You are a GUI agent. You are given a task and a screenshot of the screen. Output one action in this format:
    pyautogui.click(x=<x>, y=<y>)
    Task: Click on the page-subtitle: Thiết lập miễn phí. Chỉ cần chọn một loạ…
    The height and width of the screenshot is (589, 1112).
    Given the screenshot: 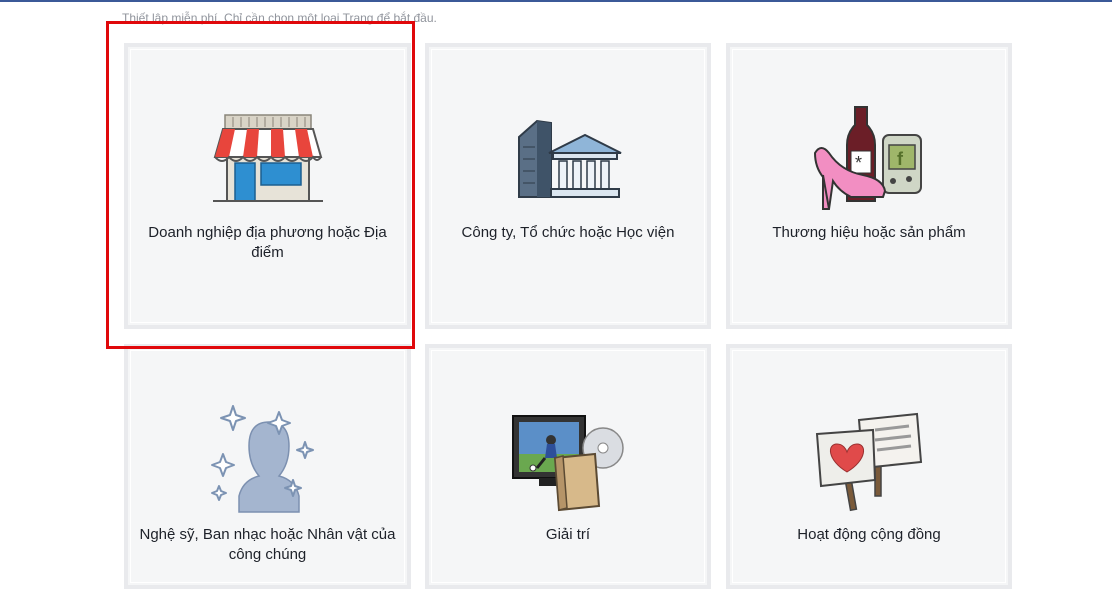 What is the action you would take?
    pyautogui.click(x=279, y=18)
    